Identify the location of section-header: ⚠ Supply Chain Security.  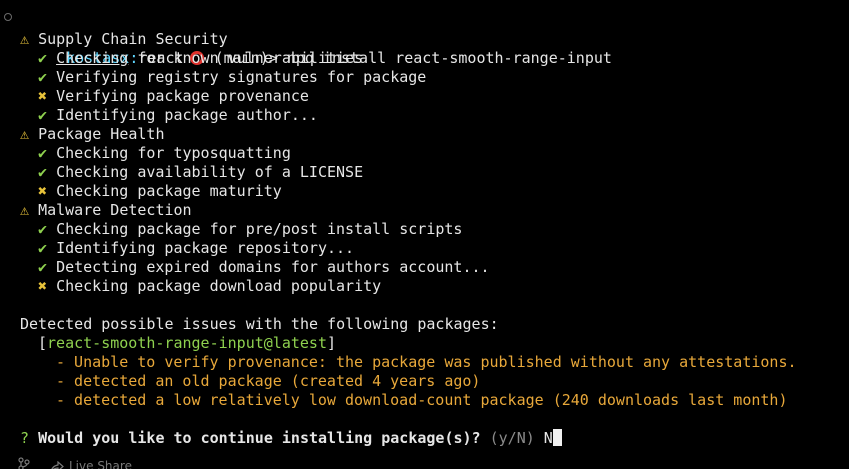
(424, 39).